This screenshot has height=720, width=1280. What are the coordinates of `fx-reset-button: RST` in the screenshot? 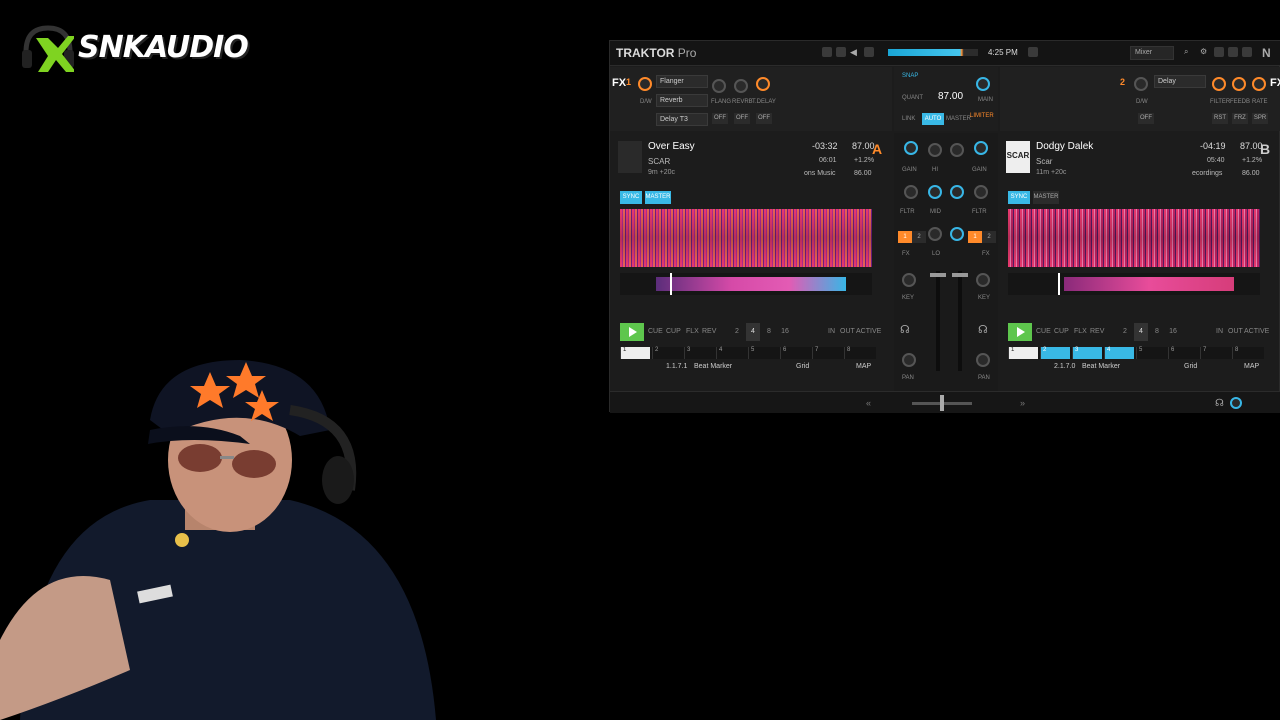 It's located at (1220, 118).